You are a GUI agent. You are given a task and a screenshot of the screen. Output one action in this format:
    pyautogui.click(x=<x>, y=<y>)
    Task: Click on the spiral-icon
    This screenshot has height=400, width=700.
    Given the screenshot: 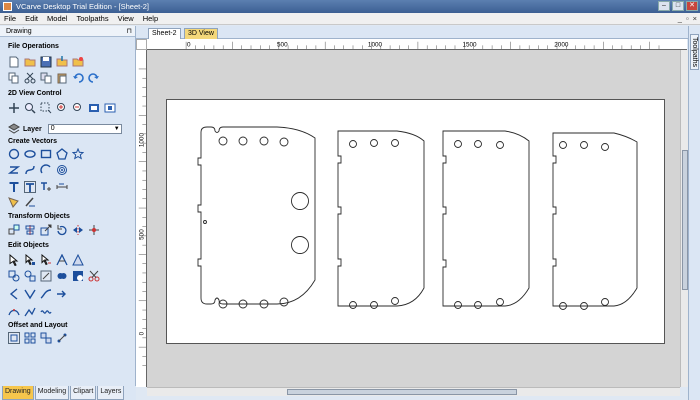 What is the action you would take?
    pyautogui.click(x=62, y=170)
    